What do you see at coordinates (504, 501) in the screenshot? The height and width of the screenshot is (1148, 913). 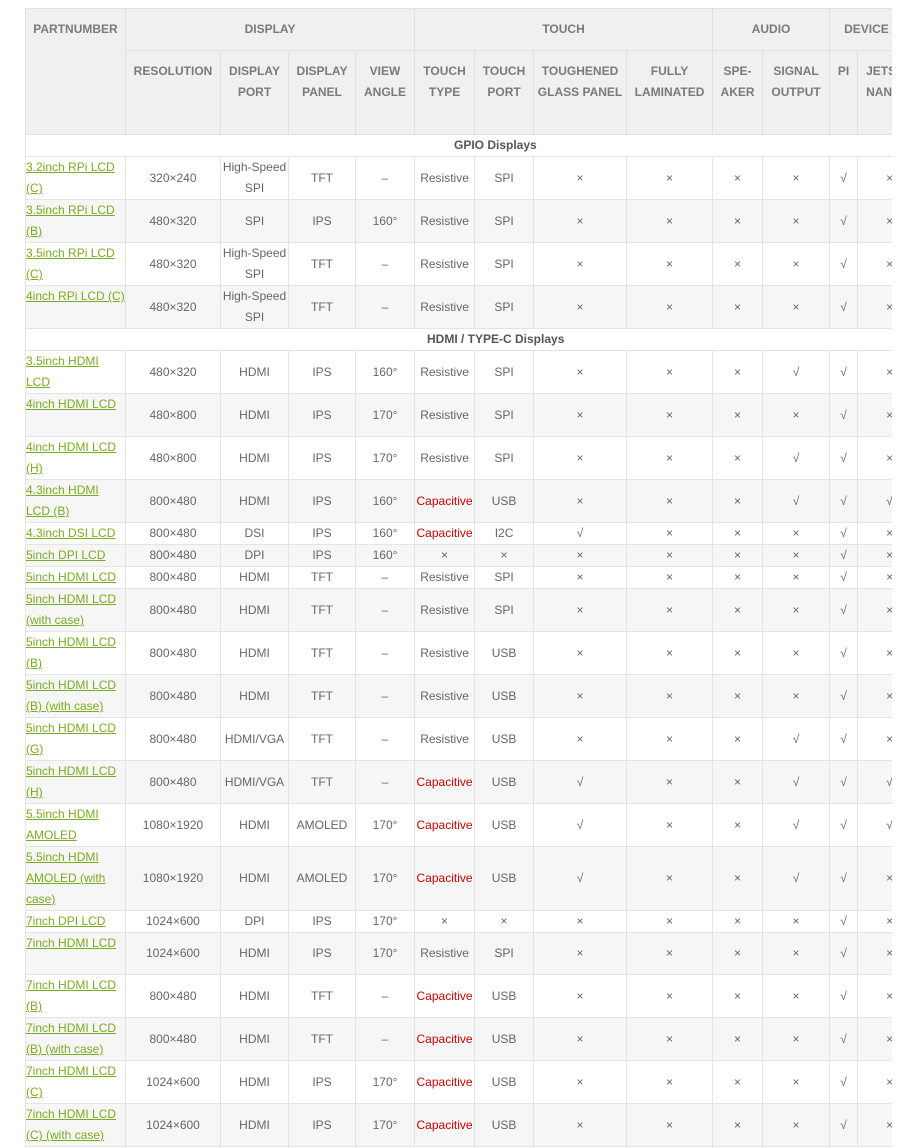 I see `touch-port-cell: USB` at bounding box center [504, 501].